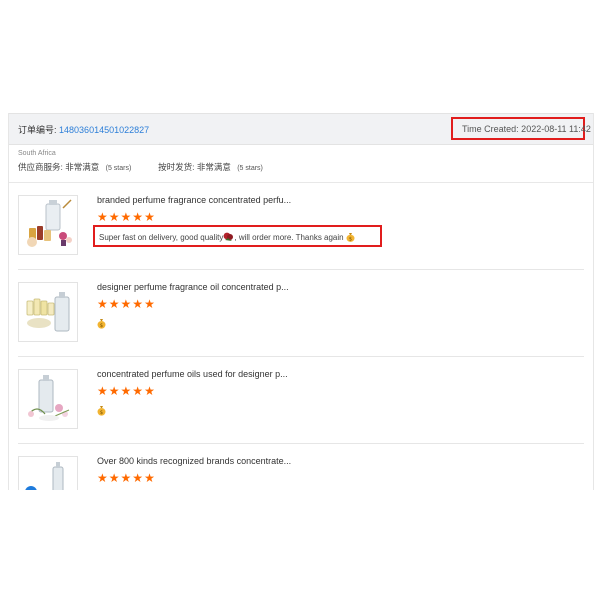 The width and height of the screenshot is (600, 600). I want to click on time-created-highlight: Time Created: 2022-08-11 11:42, so click(521, 128).